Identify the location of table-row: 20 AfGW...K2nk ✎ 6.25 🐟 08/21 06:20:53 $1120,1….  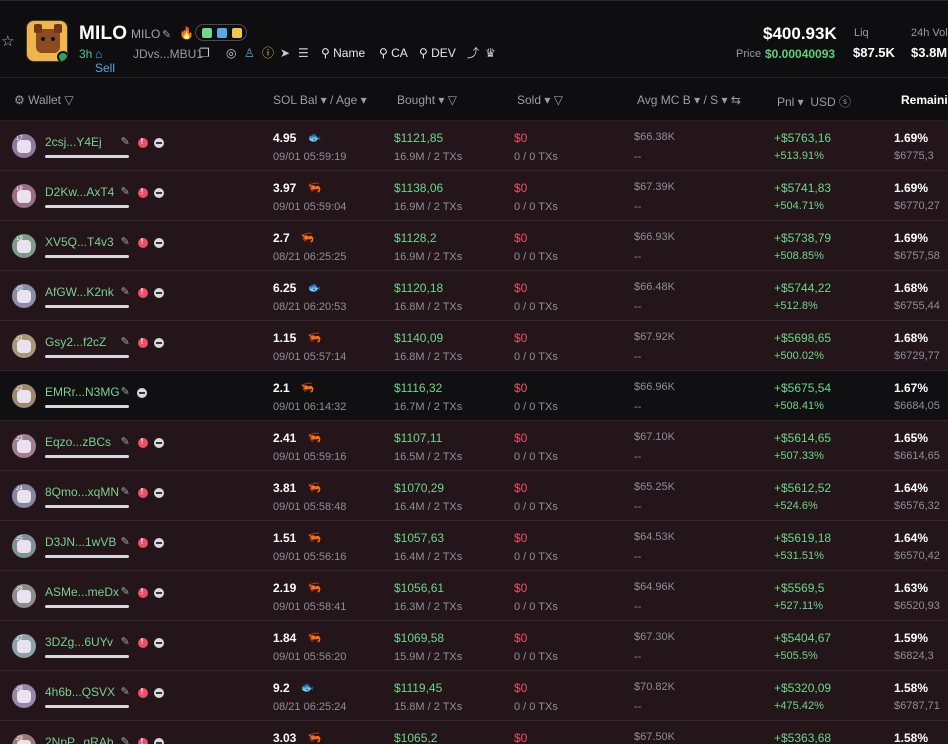
(474, 296).